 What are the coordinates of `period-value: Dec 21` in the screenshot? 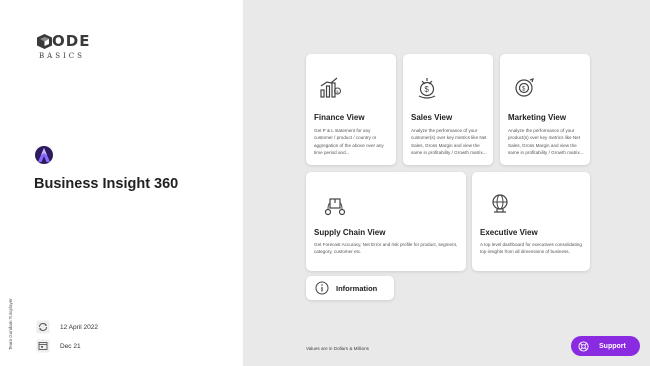 It's located at (70, 346).